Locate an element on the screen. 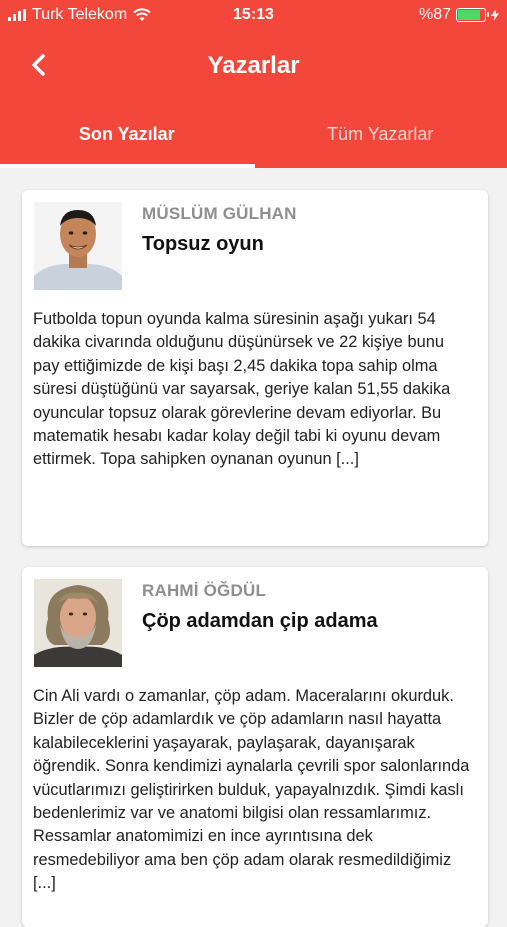  tab-bar: Son Yazılar Tüm Yazarlar is located at coordinates (253, 140).